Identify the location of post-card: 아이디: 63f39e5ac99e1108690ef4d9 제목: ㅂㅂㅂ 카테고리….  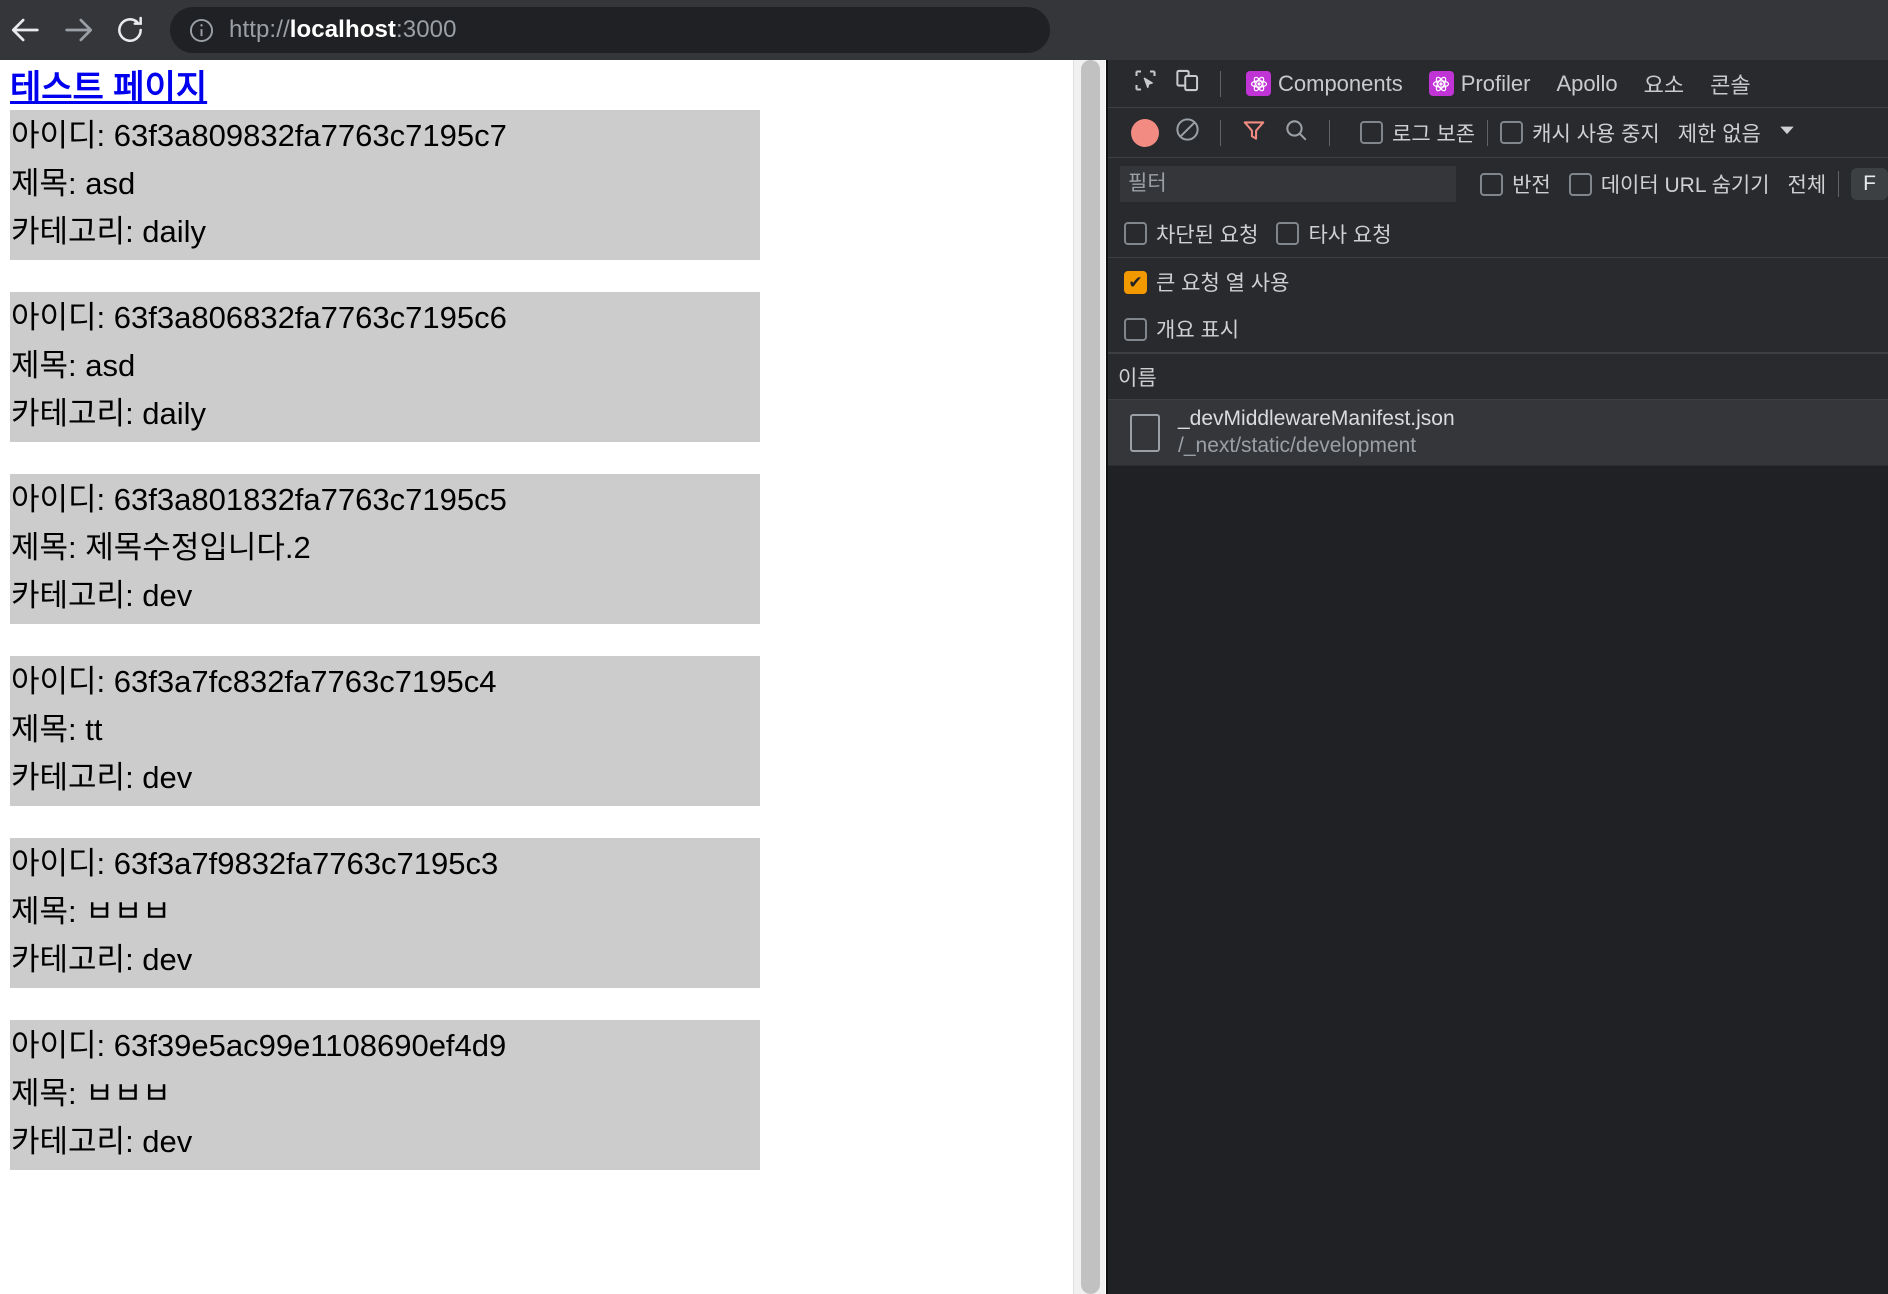
(385, 1095).